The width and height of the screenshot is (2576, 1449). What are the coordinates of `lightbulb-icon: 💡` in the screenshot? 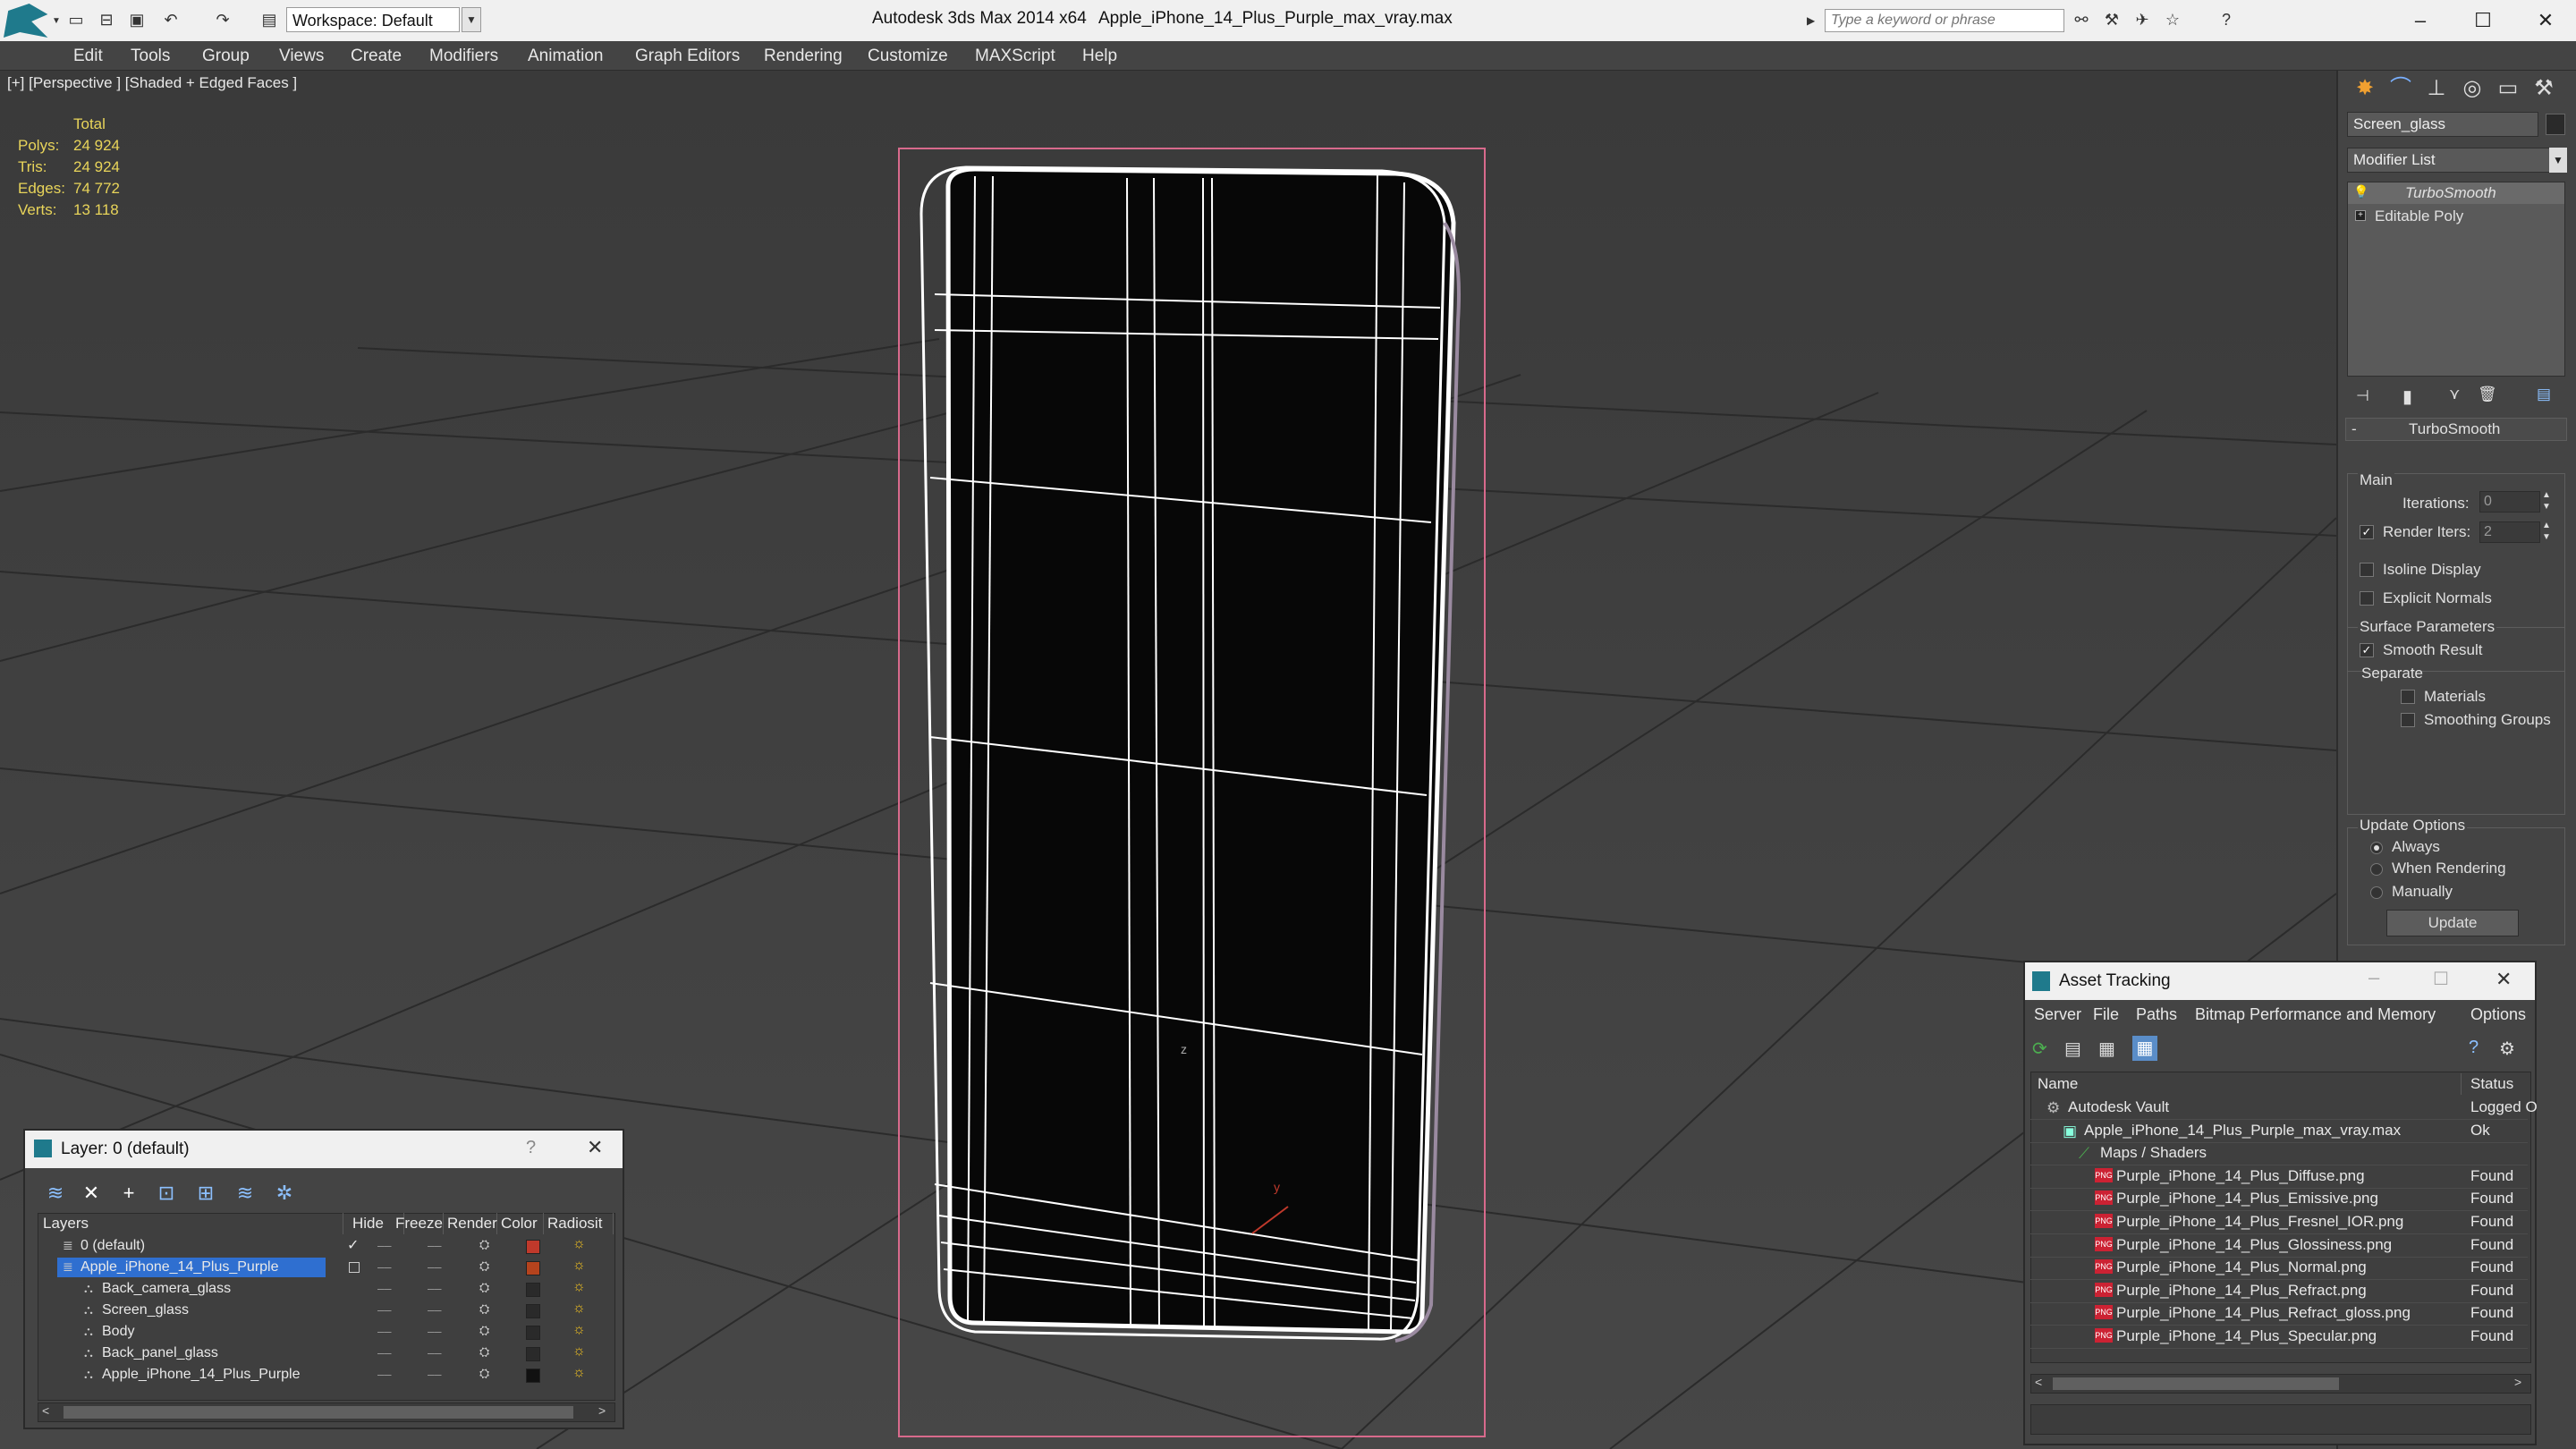 It's located at (2360, 191).